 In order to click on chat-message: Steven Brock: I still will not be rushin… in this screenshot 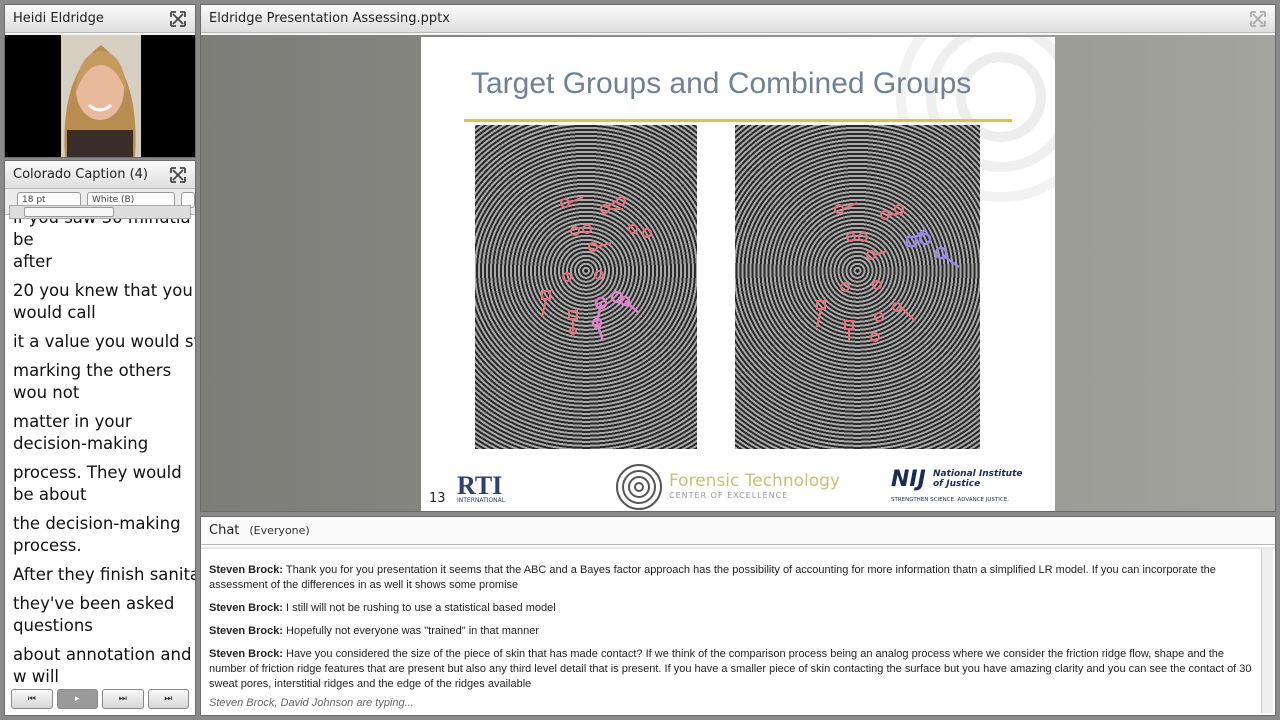, I will do `click(733, 608)`.